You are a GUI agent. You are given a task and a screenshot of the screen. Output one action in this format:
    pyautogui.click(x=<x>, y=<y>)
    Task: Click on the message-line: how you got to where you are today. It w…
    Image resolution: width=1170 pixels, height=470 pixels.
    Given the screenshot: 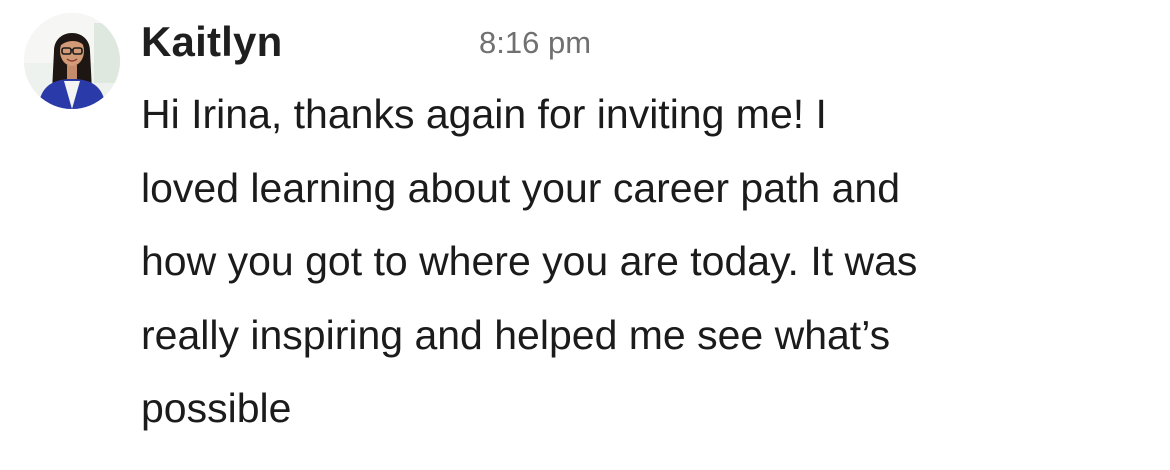 What is the action you would take?
    pyautogui.click(x=529, y=261)
    